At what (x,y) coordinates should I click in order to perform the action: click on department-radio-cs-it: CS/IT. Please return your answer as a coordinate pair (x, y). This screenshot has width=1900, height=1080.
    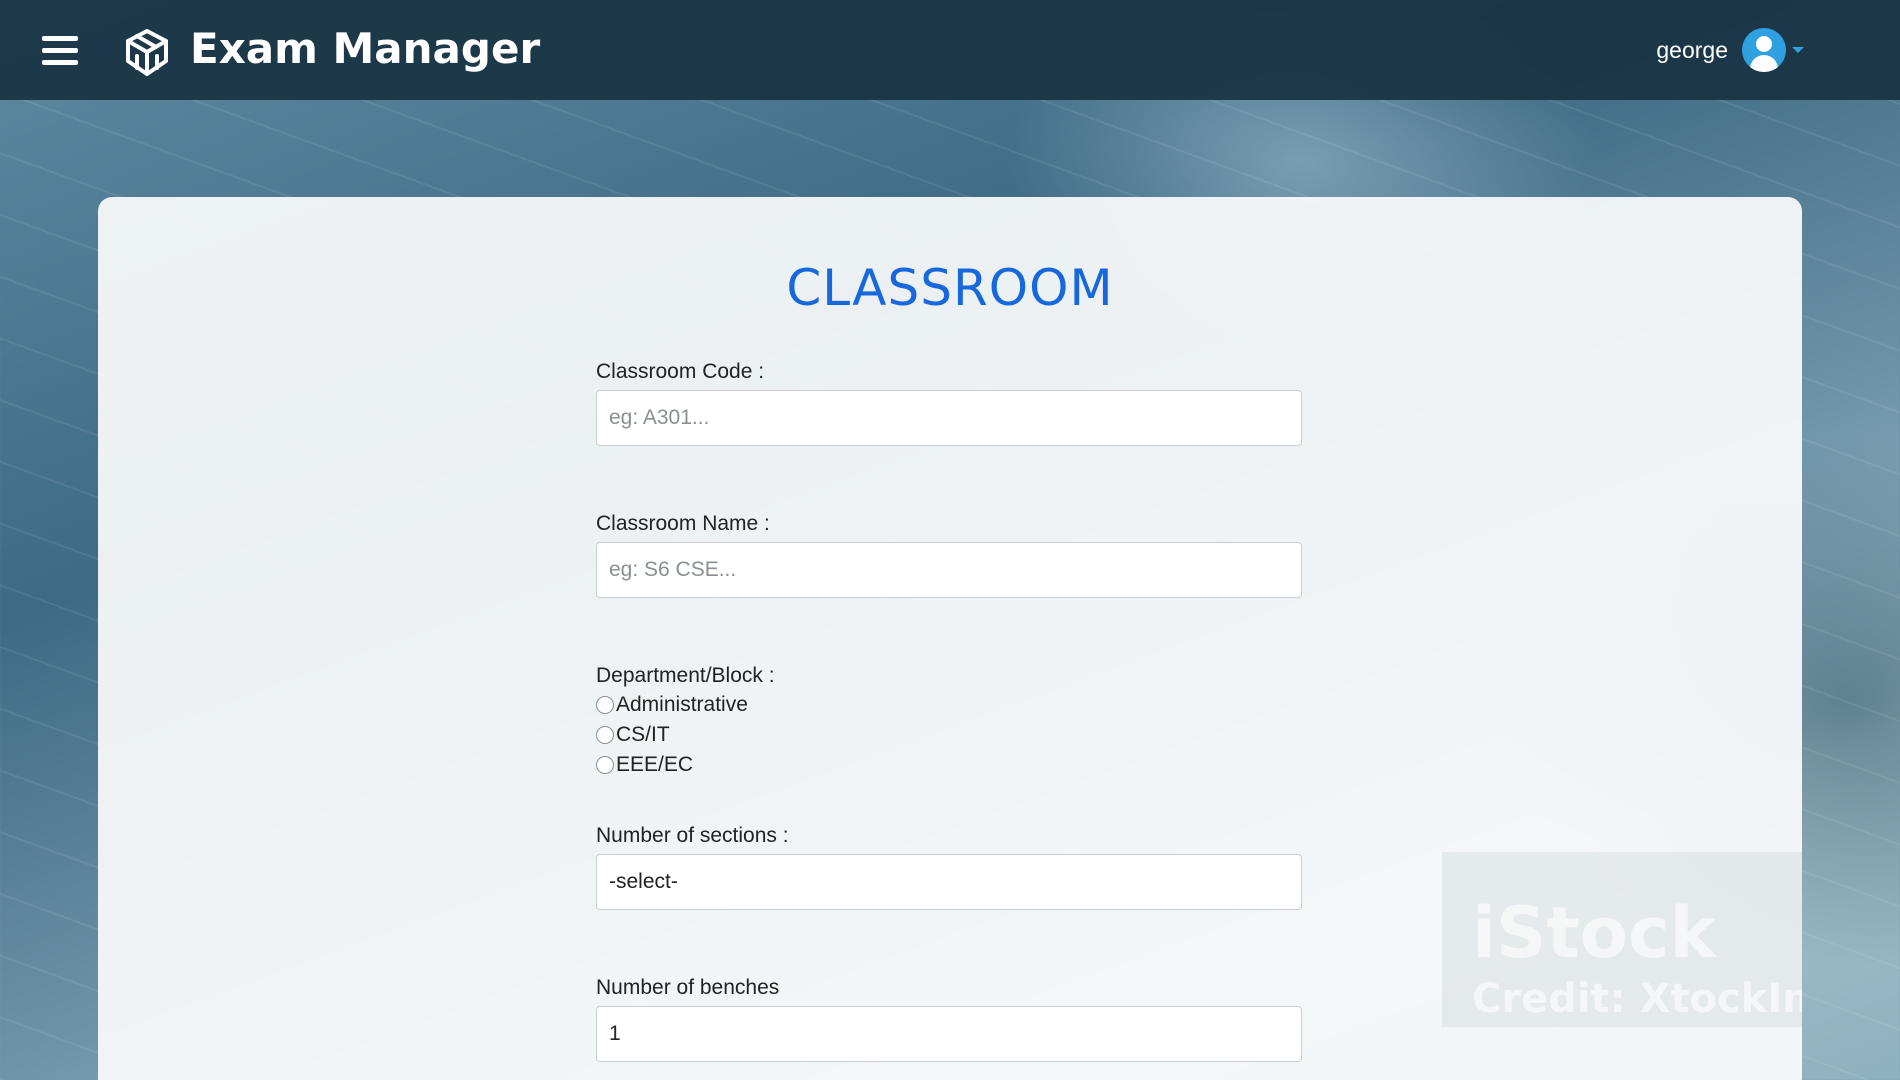
    Looking at the image, I should click on (633, 735).